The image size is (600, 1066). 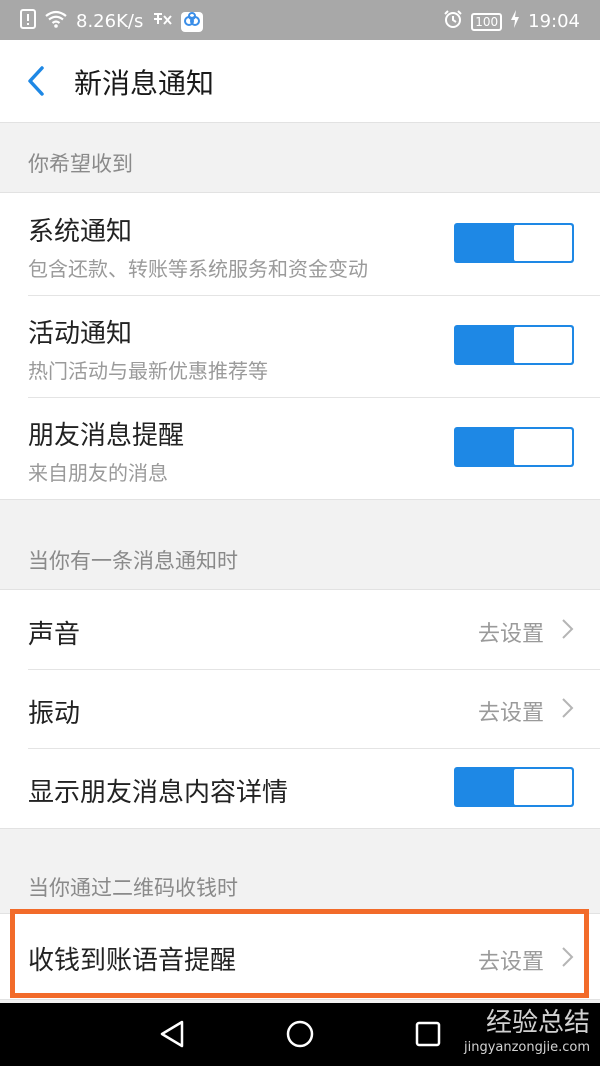 What do you see at coordinates (300, 244) in the screenshot?
I see `setting-row-system: 系统通知 包含还款、转账等系统服务和资金变动` at bounding box center [300, 244].